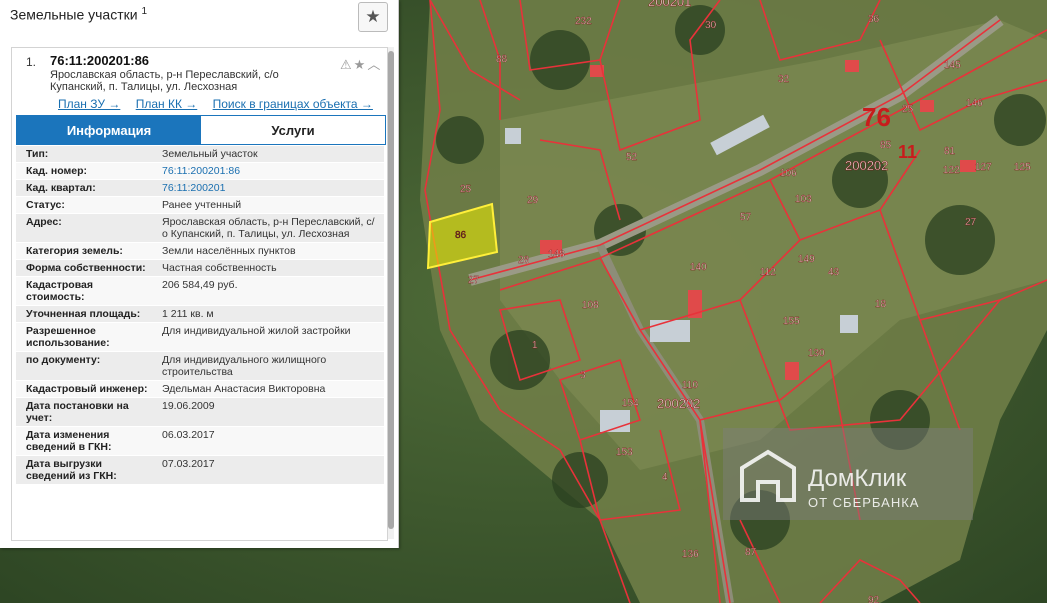 The image size is (1047, 603). Describe the element at coordinates (857, 478) in the screenshot. I see `svg-text: ДомКлик` at that location.